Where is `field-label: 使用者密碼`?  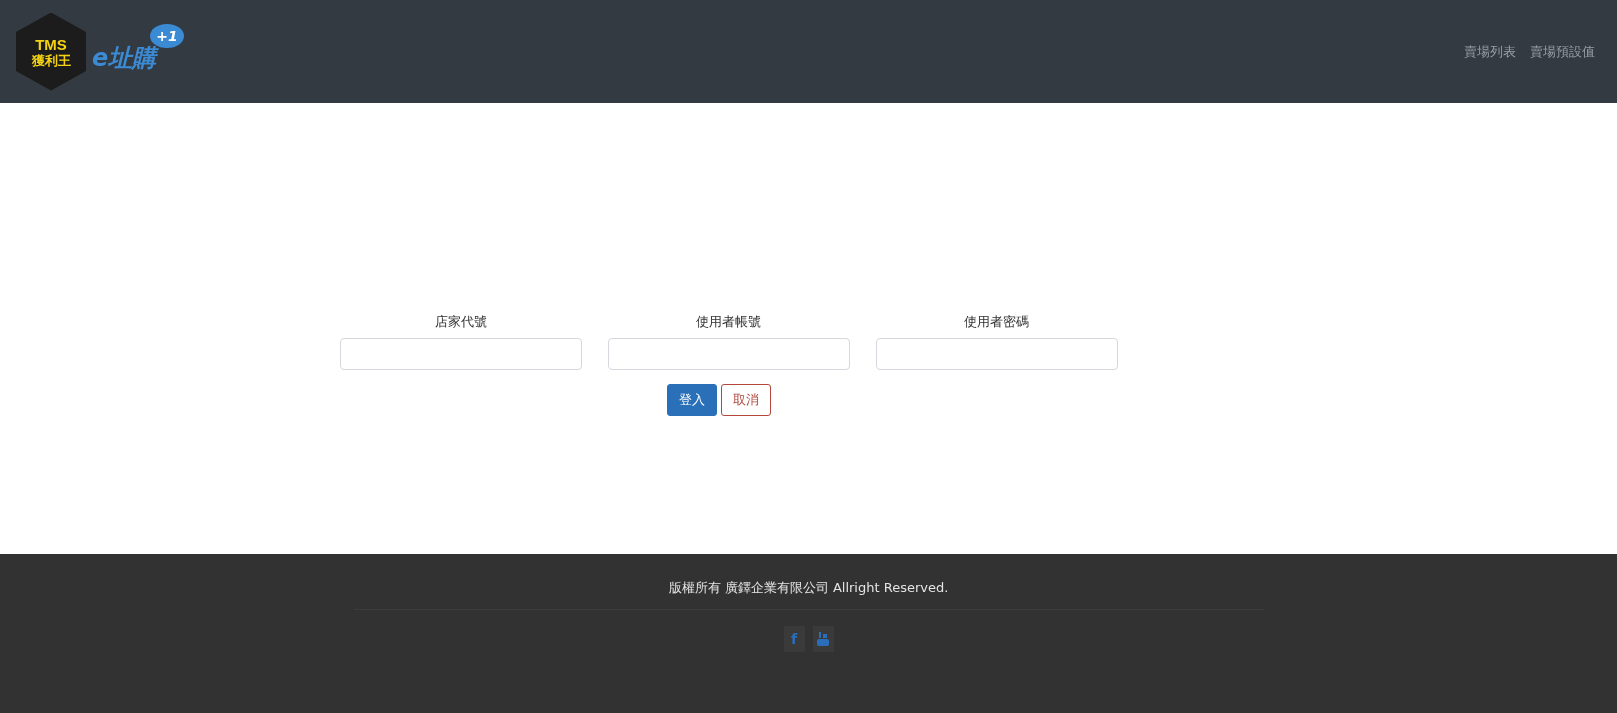
field-label: 使用者密碼 is located at coordinates (996, 322).